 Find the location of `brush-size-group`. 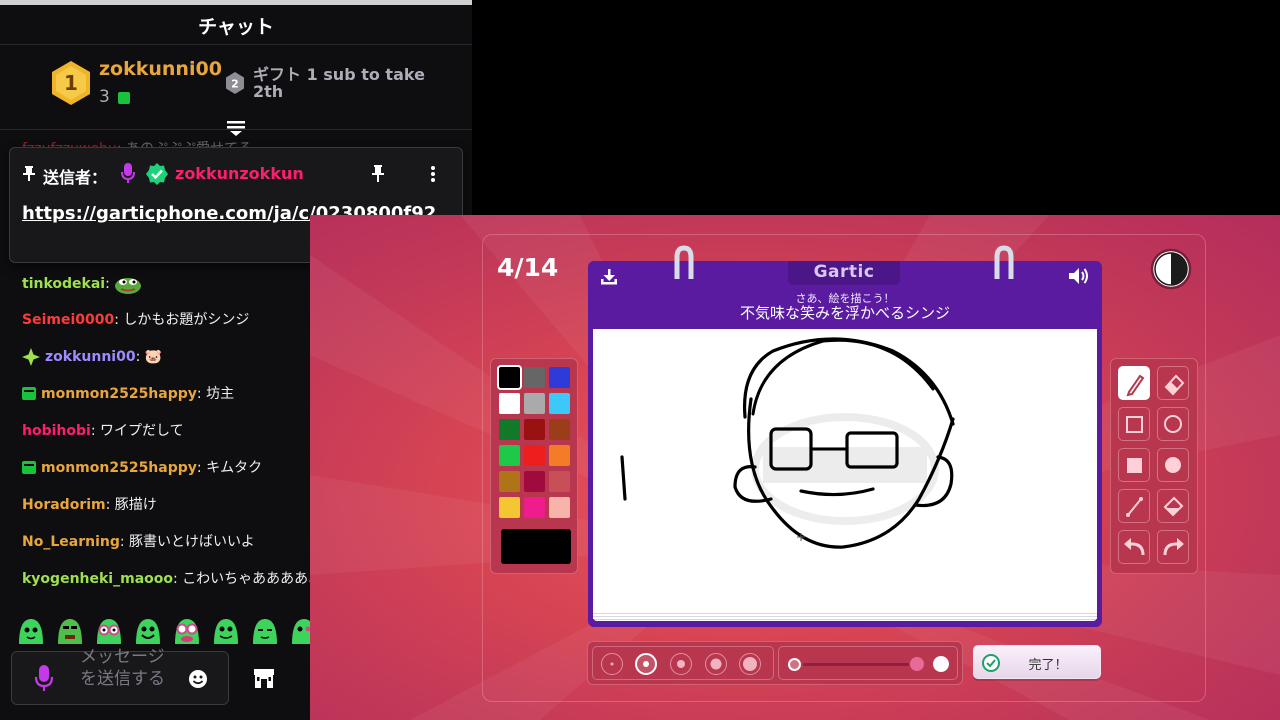

brush-size-group is located at coordinates (683, 663).